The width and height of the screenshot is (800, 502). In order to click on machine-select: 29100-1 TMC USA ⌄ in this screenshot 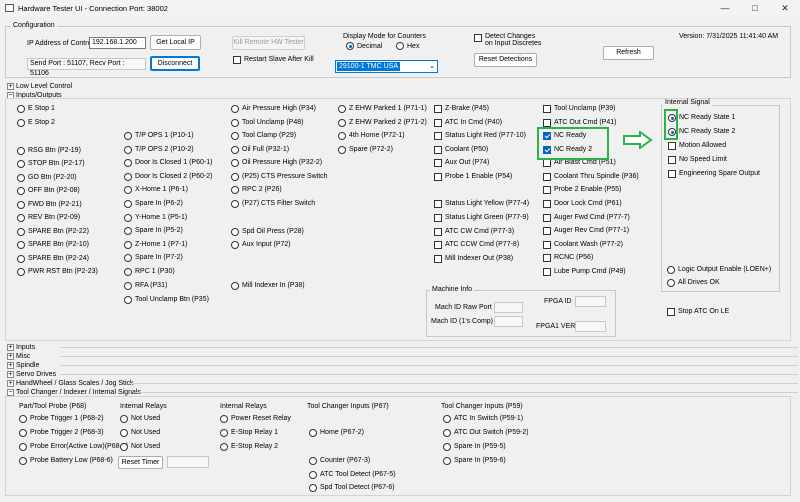, I will do `click(386, 66)`.